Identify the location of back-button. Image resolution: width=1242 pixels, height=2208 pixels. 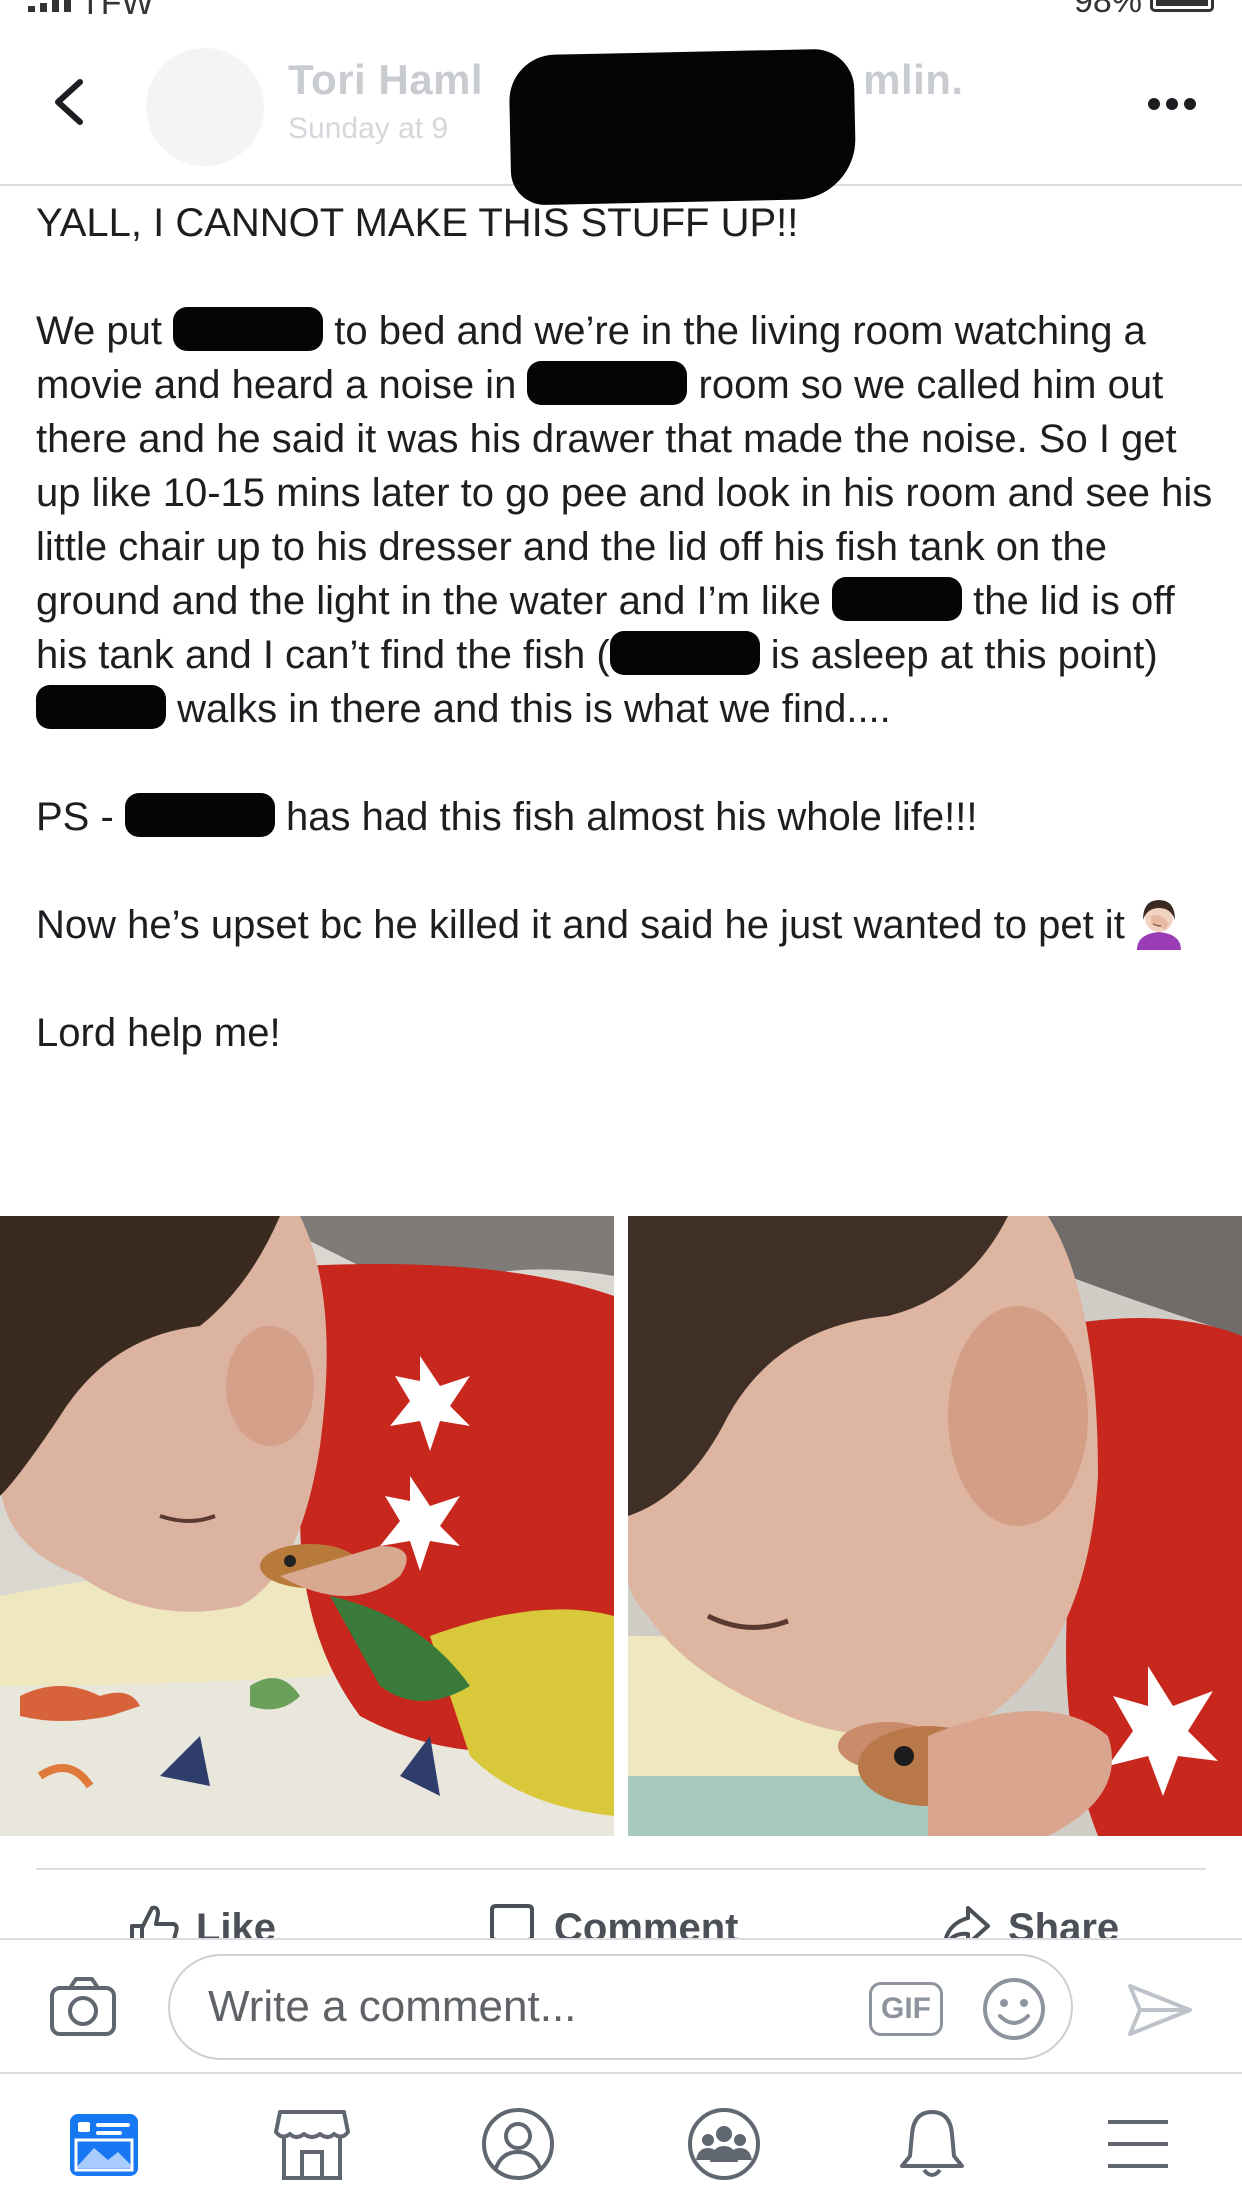
(70, 102).